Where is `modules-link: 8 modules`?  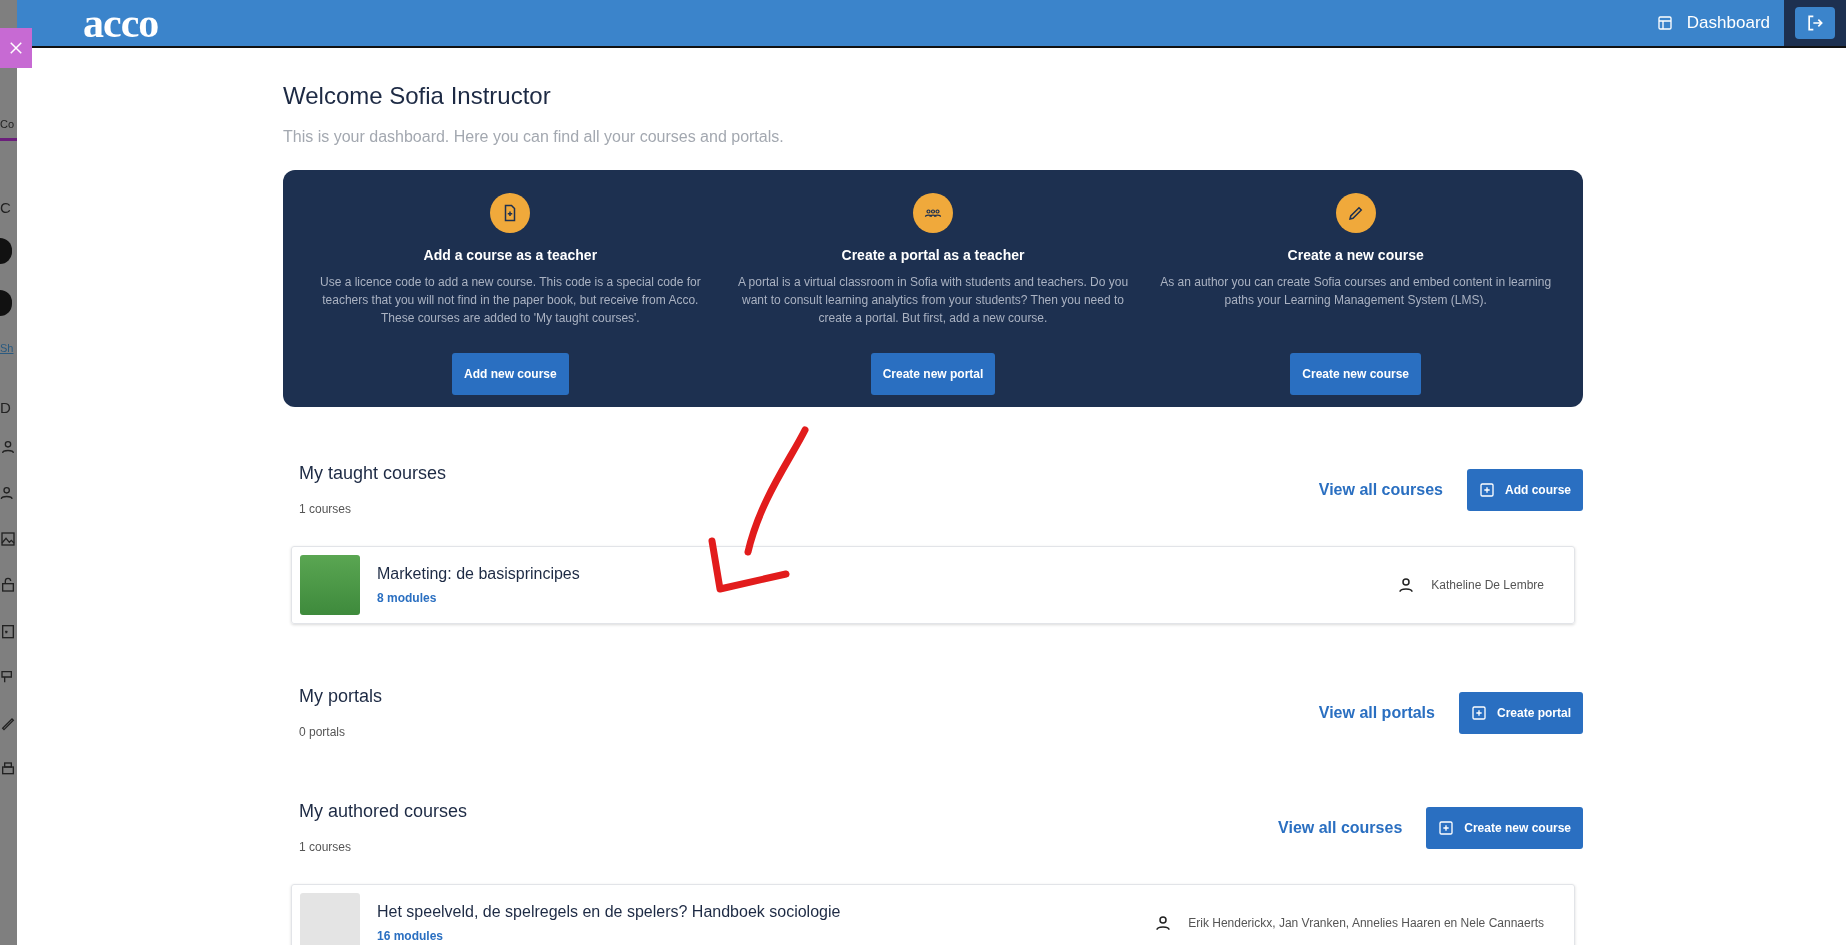
modules-link: 8 modules is located at coordinates (887, 598).